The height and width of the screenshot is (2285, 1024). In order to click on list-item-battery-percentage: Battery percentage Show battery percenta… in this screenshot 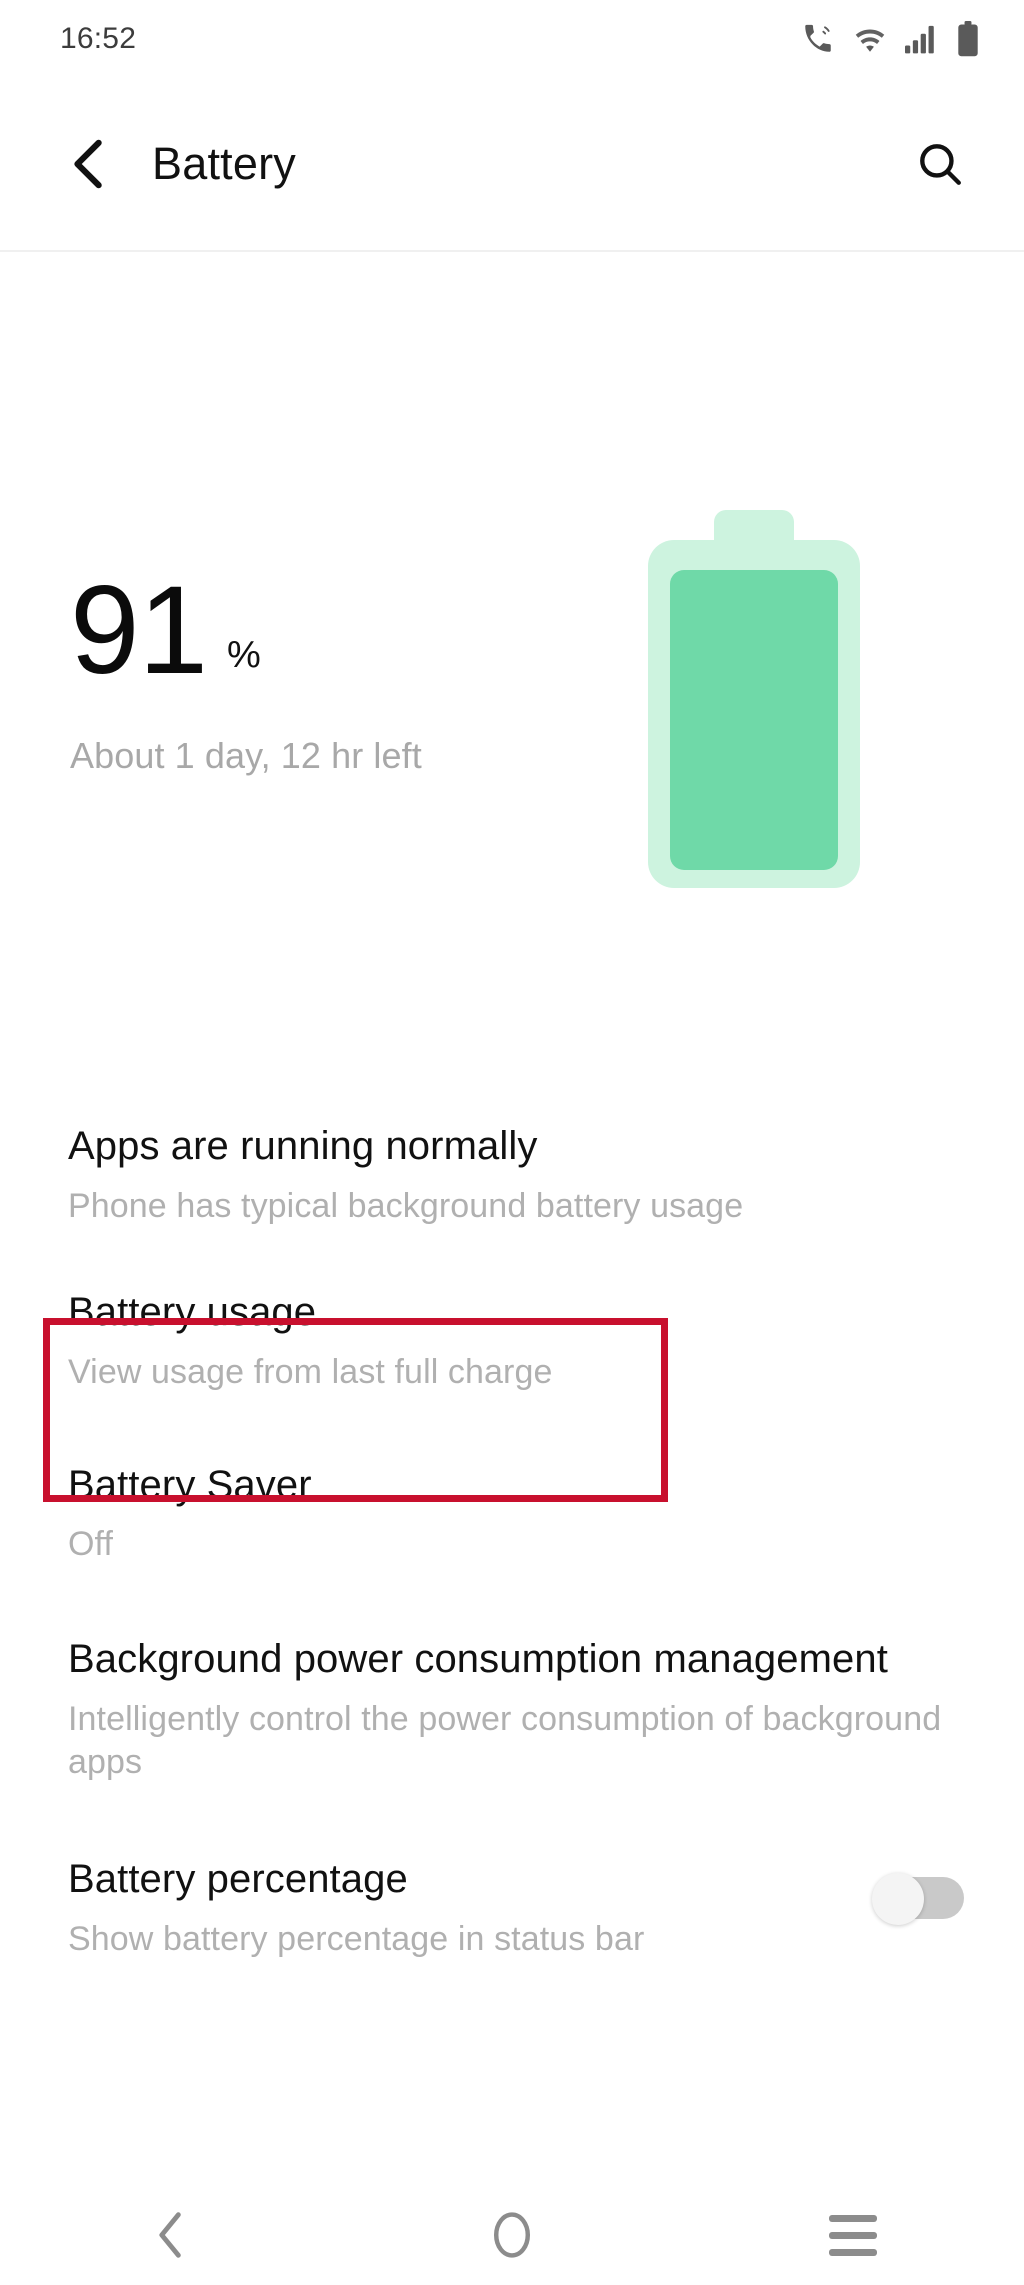, I will do `click(512, 1900)`.